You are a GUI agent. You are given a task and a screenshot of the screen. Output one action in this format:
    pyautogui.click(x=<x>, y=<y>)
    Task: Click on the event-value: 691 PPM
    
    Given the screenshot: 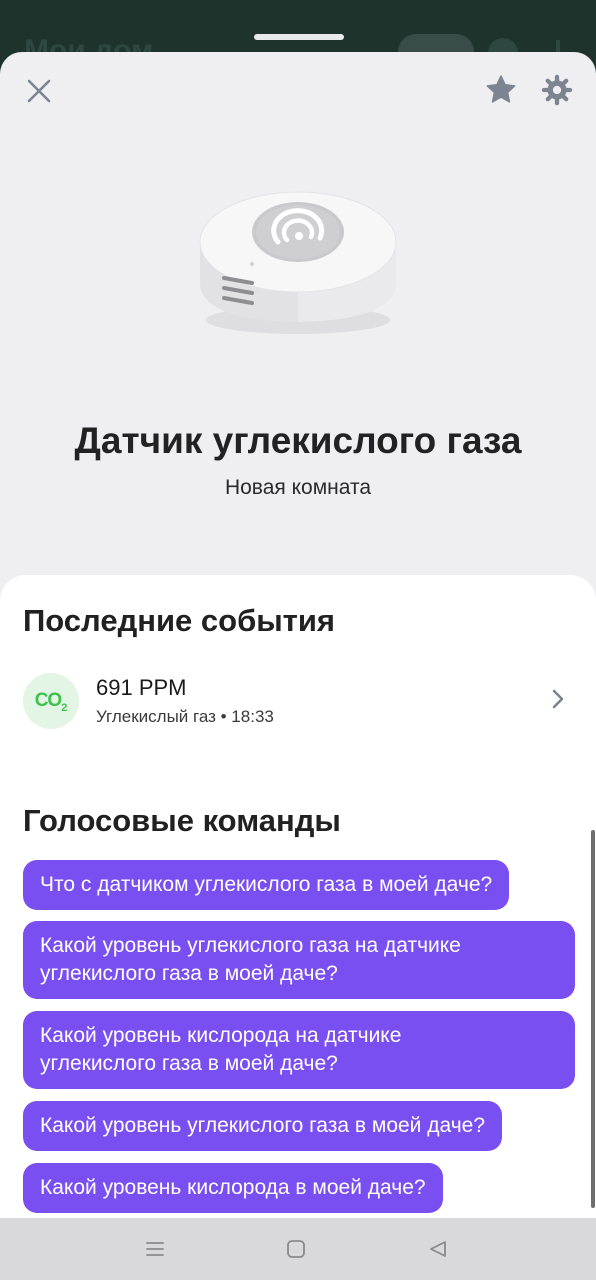 What is the action you would take?
    pyautogui.click(x=141, y=687)
    